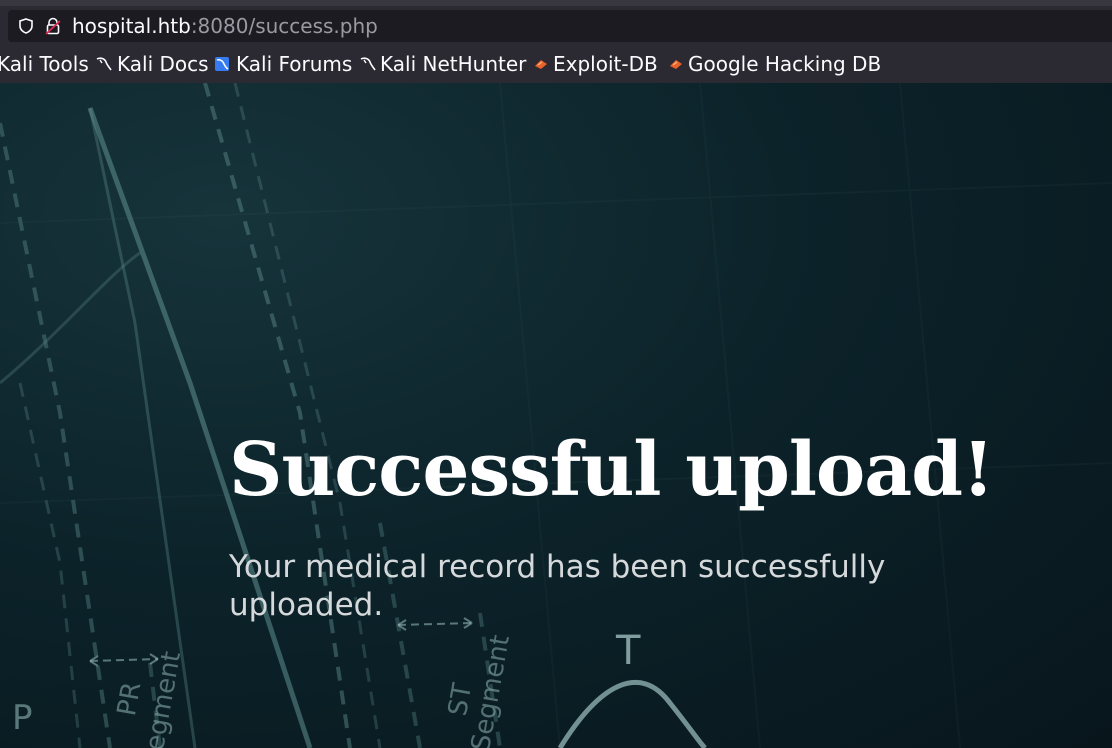 Image resolution: width=1112 pixels, height=748 pixels. I want to click on bookmark-label: Google Hacking DB, so click(785, 64).